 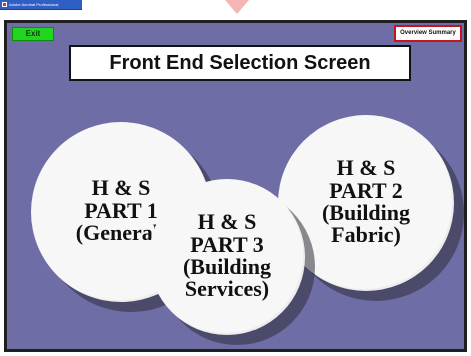 I want to click on option-part-3-line-3: (Building, so click(x=227, y=266).